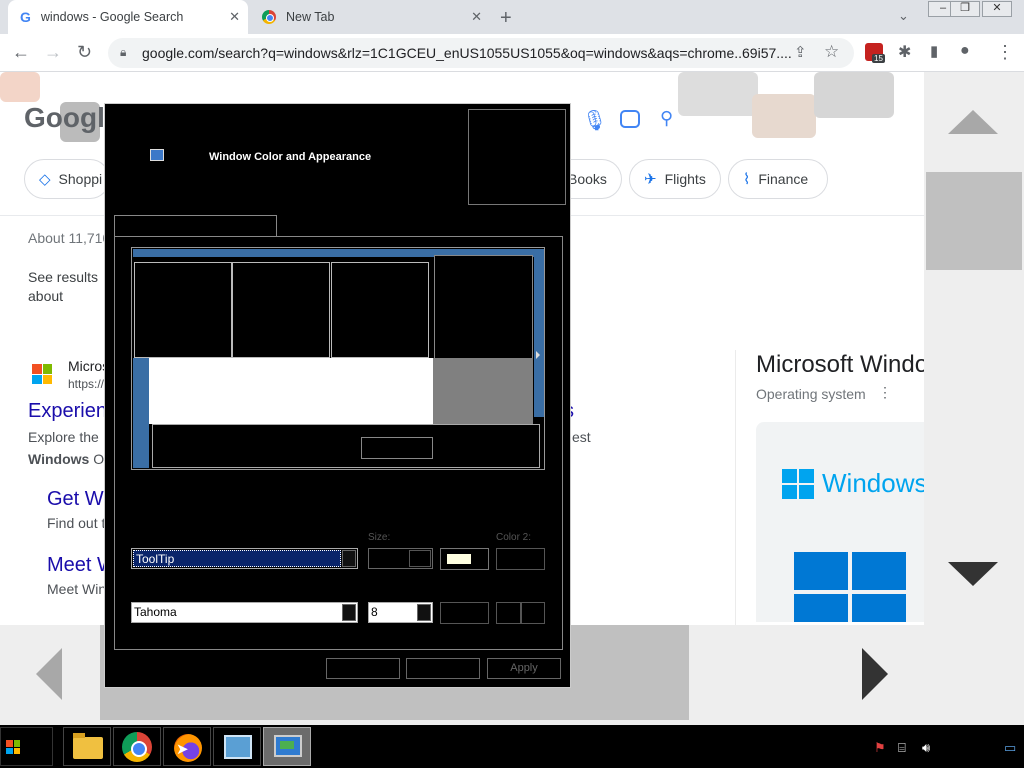  I want to click on lock-icon: 🔒︎, so click(123, 52).